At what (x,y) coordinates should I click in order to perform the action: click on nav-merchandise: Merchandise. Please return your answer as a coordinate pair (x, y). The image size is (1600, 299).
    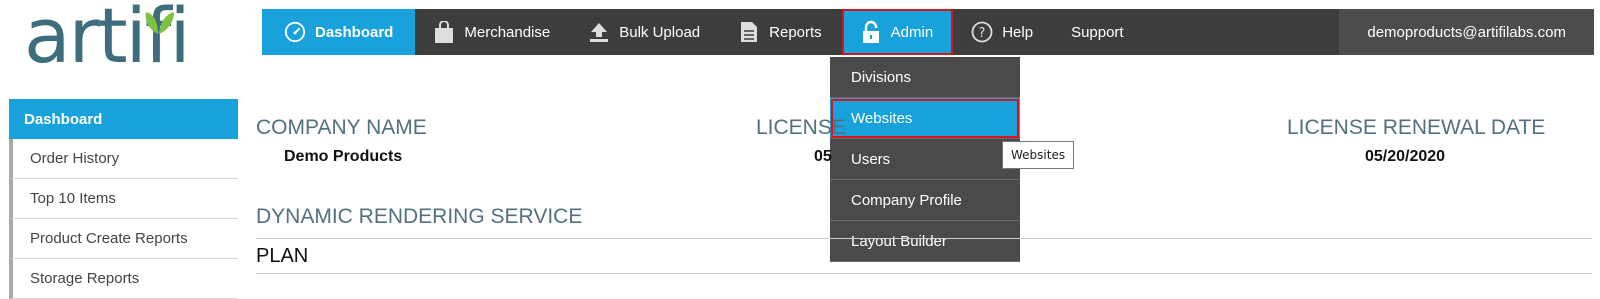
    Looking at the image, I should click on (492, 32).